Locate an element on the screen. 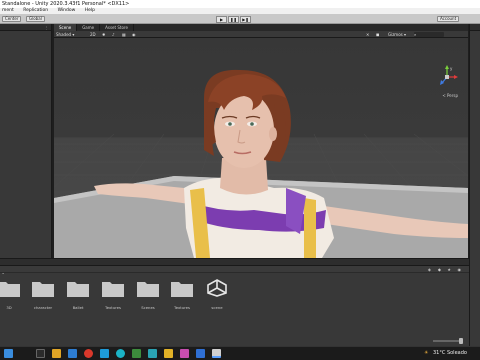 The image size is (480, 360). orientation-gizmo: y is located at coordinates (447, 77).